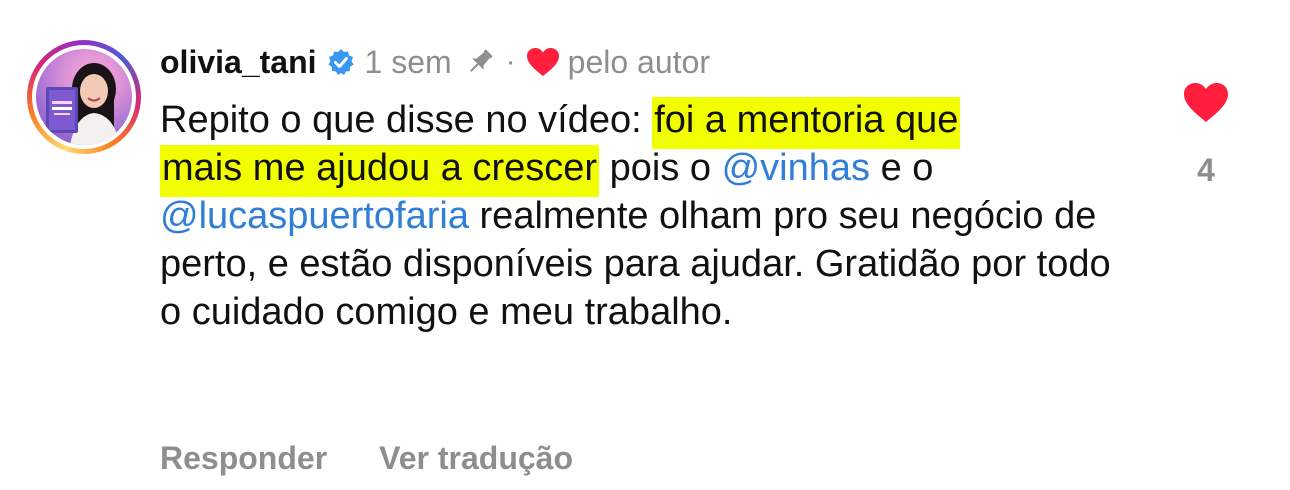 The height and width of the screenshot is (490, 1290). Describe the element at coordinates (238, 62) in the screenshot. I see `username: olivia_tani` at that location.